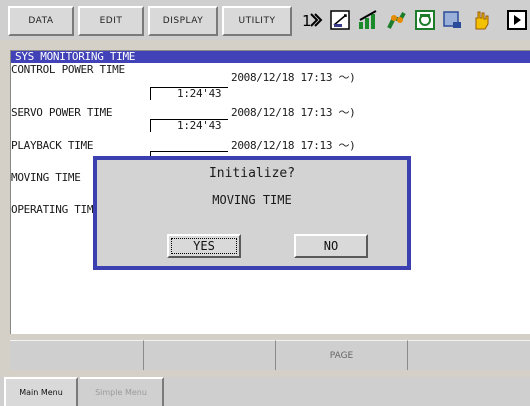 This screenshot has height=406, width=530. What do you see at coordinates (342, 355) in the screenshot?
I see `page-button: PAGE` at bounding box center [342, 355].